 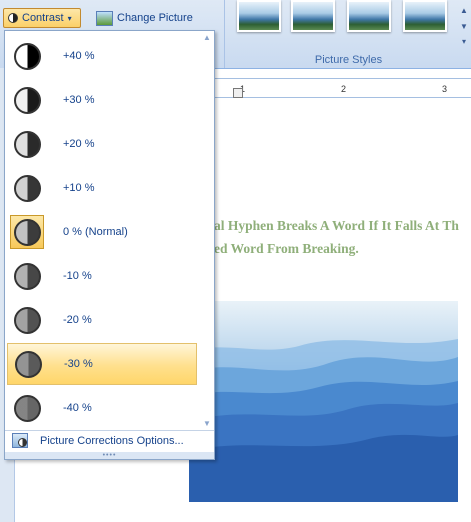 I want to click on contrast-option-label: 0 % (Normal), so click(x=95, y=232).